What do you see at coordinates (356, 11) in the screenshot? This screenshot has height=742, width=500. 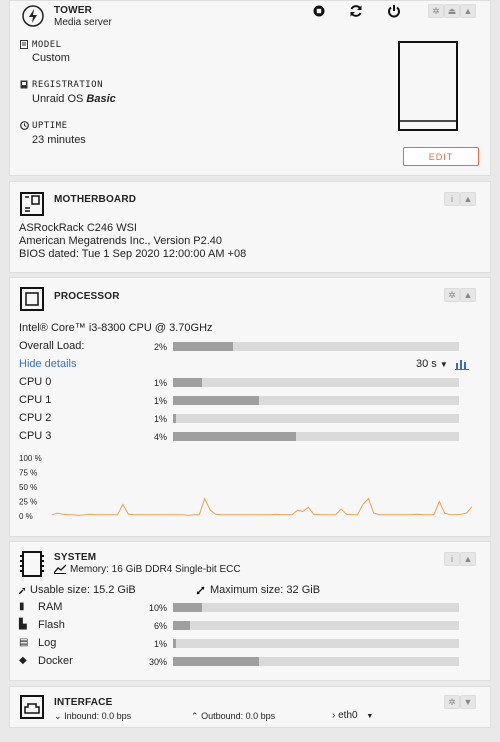 I see `reboot-icon` at bounding box center [356, 11].